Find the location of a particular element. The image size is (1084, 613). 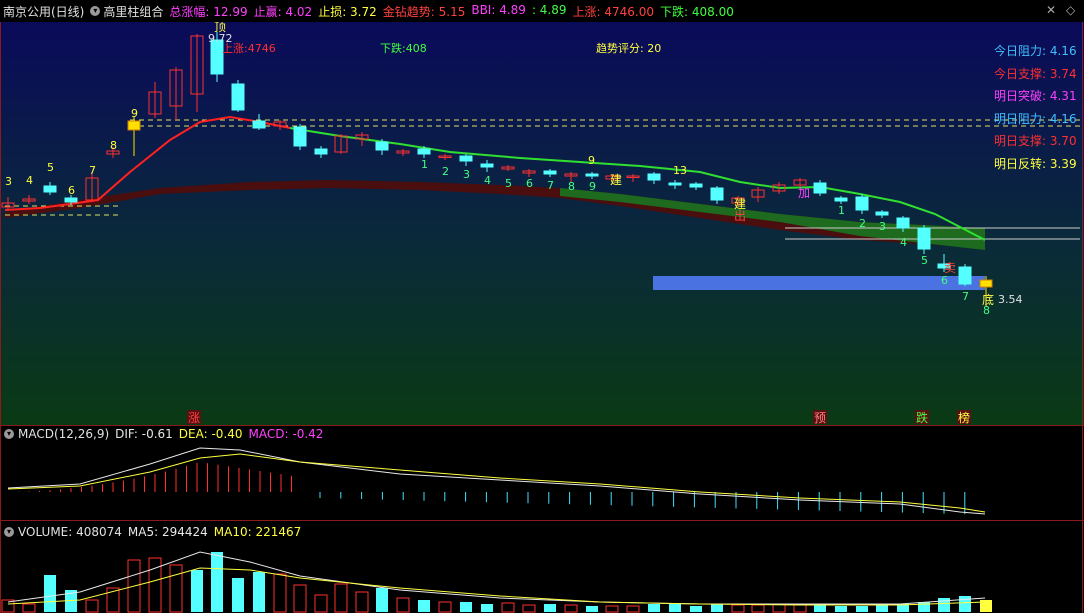

header-item-1: 止赢: 4.02 is located at coordinates (283, 11).